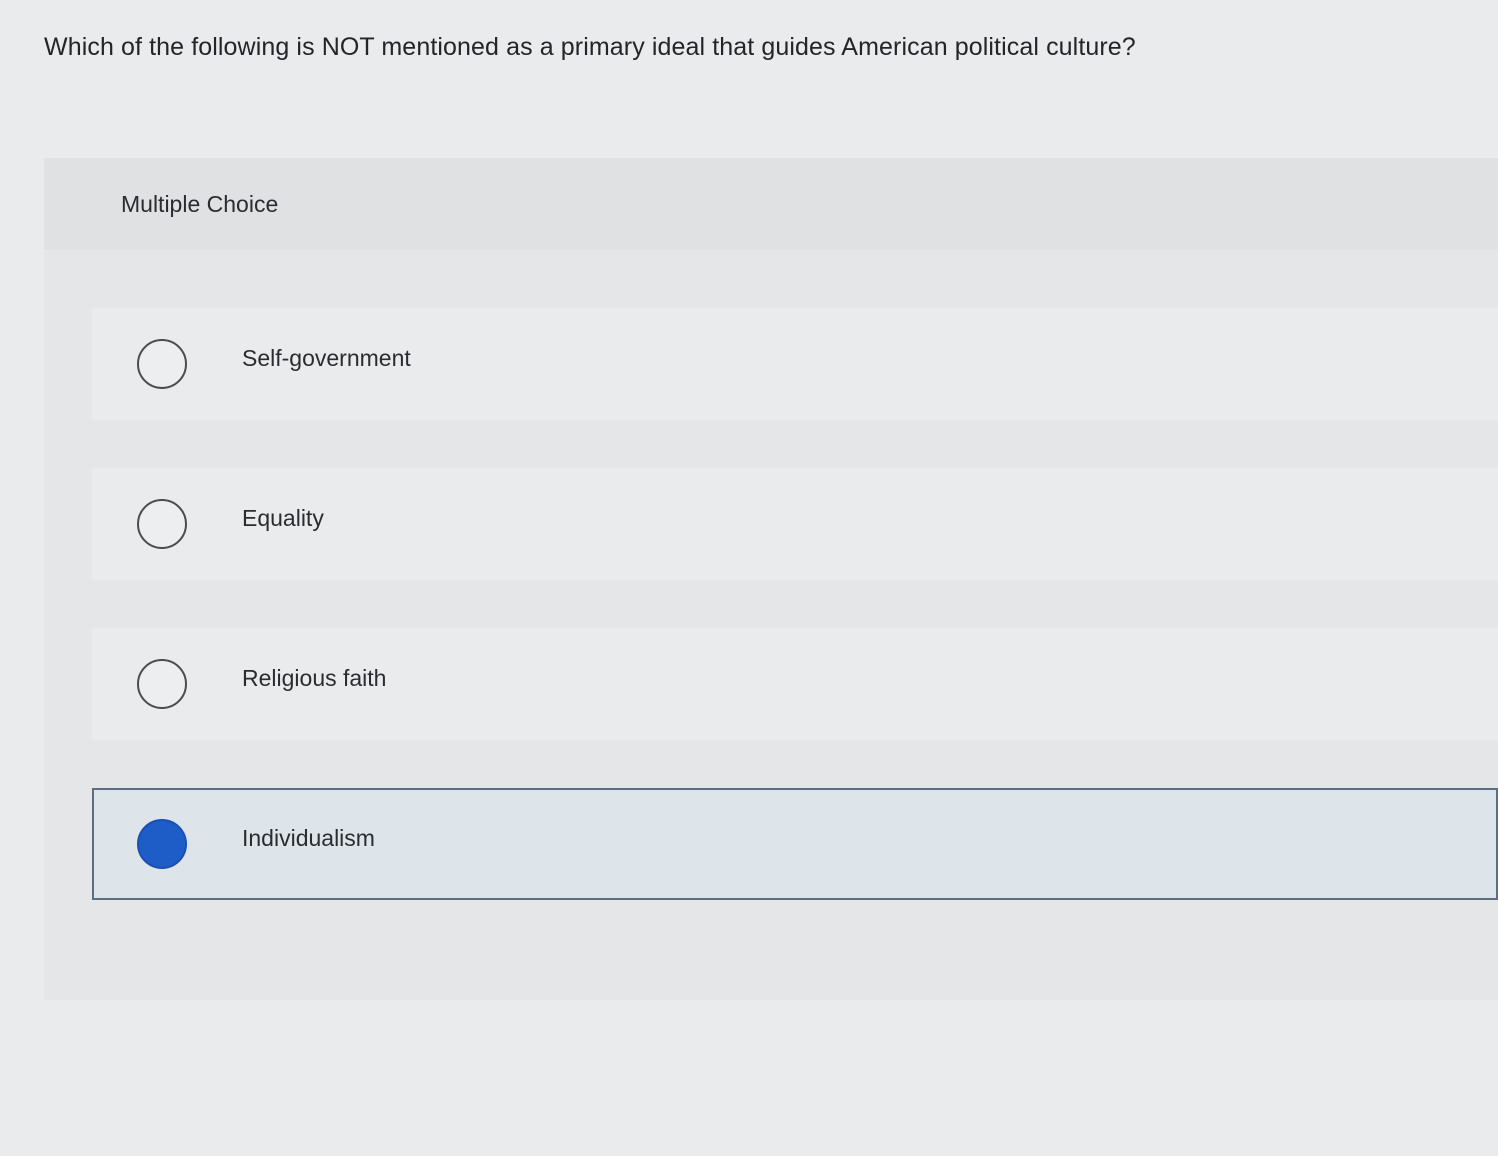  Describe the element at coordinates (326, 358) in the screenshot. I see `answer-label: Self-government` at that location.